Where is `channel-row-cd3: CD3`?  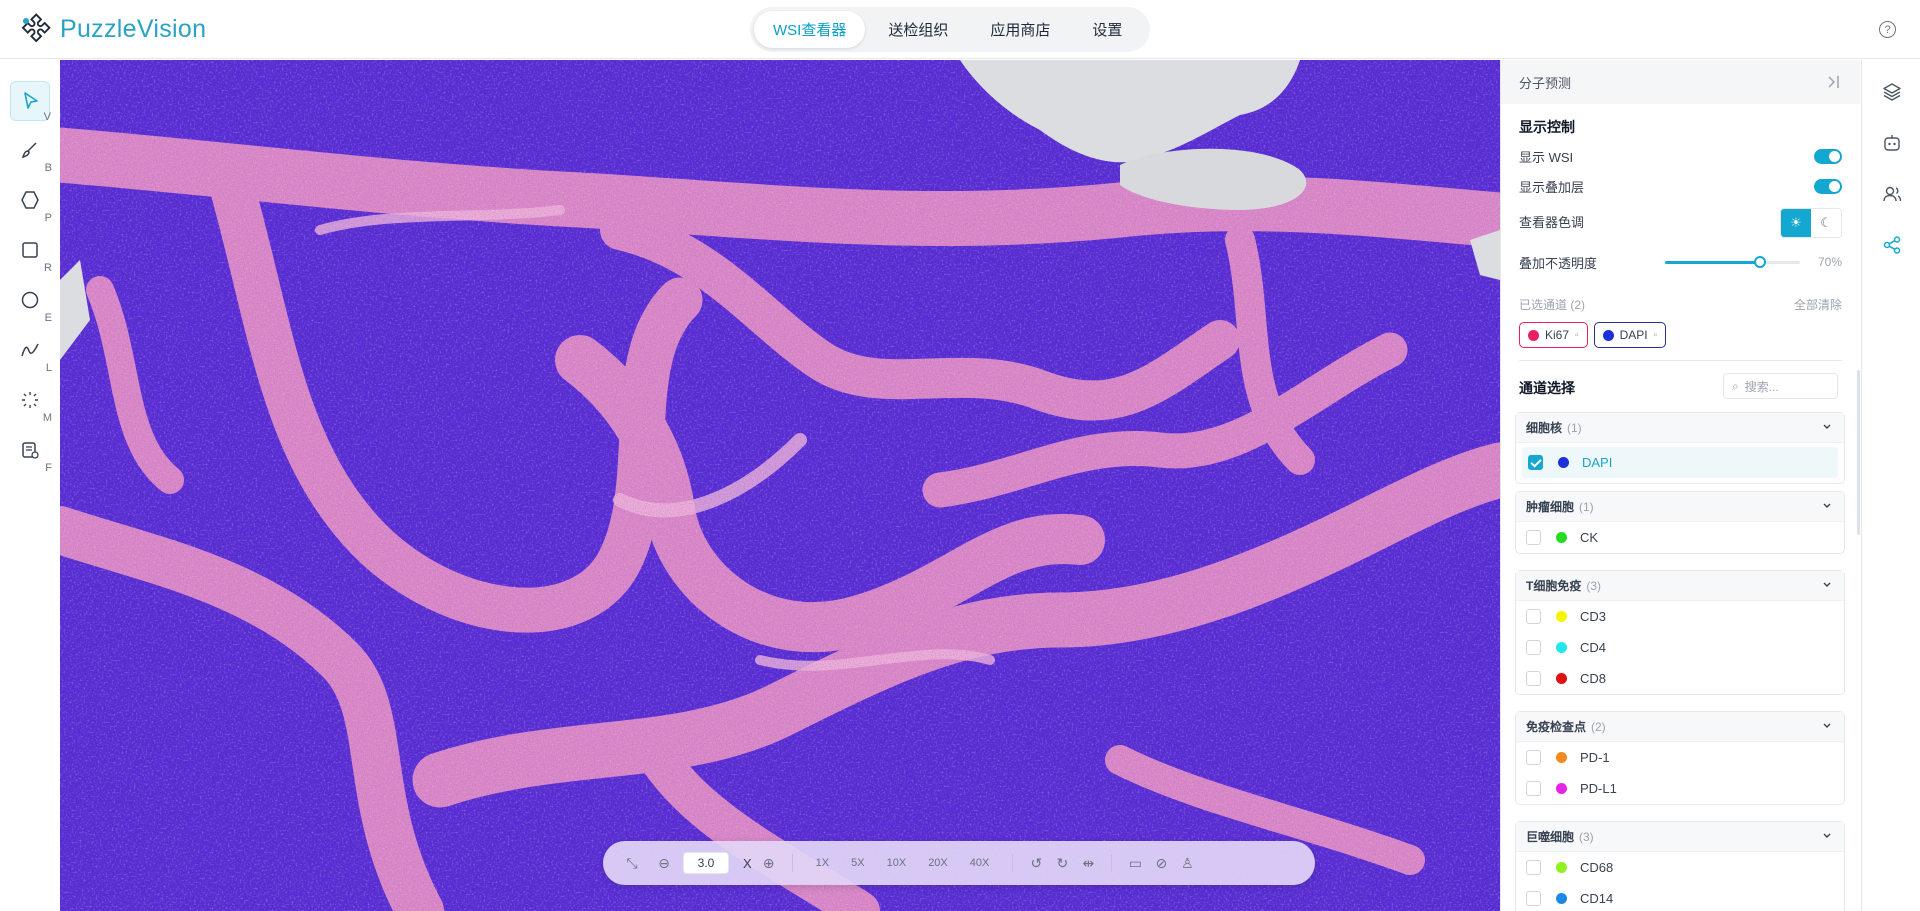
channel-row-cd3: CD3 is located at coordinates (1680, 616).